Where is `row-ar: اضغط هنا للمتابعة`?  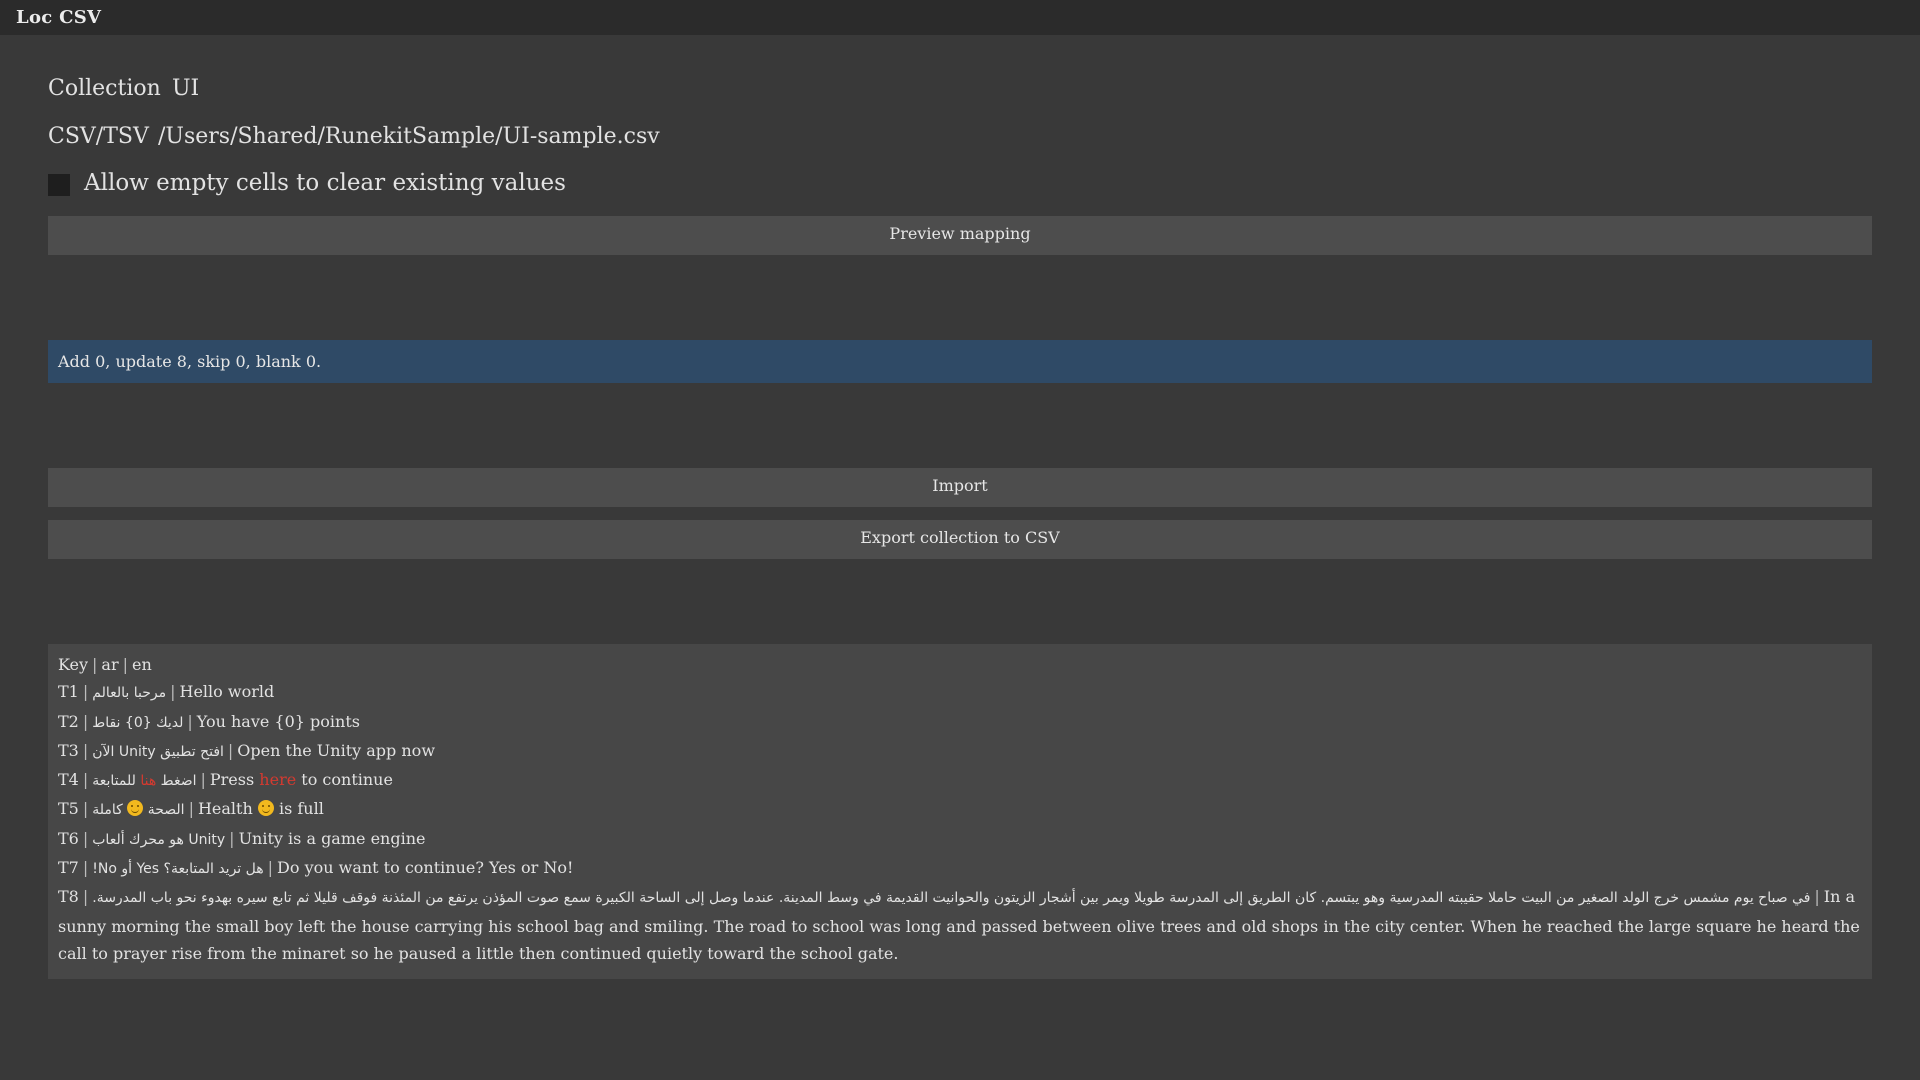 row-ar: اضغط هنا للمتابعة is located at coordinates (144, 781).